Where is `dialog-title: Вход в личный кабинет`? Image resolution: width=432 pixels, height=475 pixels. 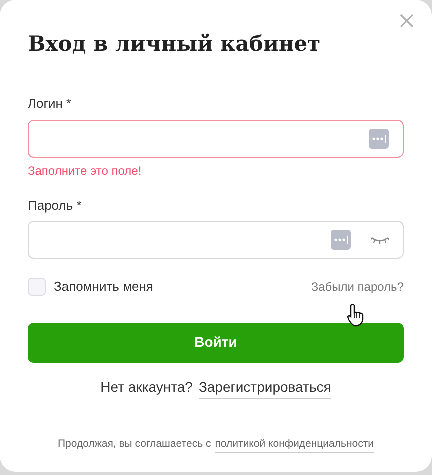
dialog-title: Вход в личный кабинет is located at coordinates (174, 44).